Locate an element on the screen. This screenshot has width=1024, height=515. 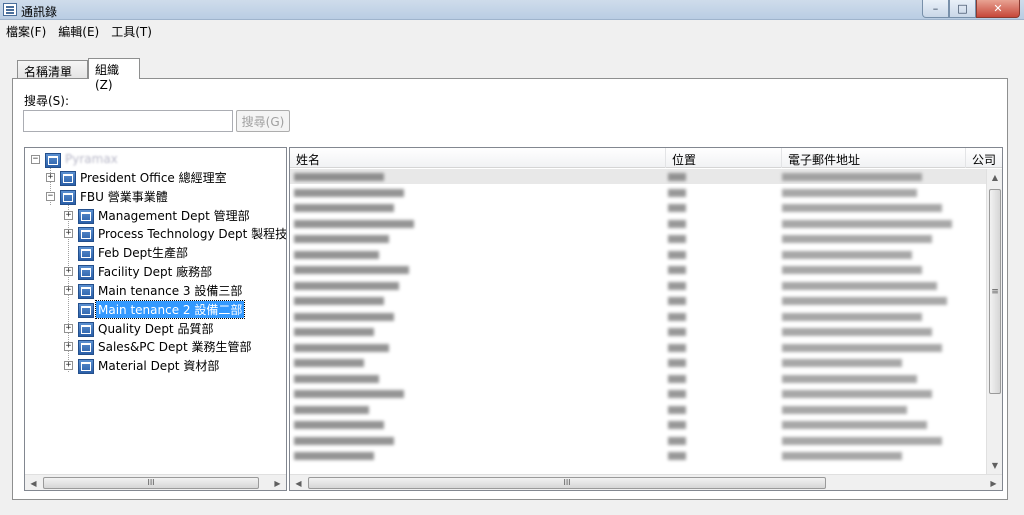
scrollbar-thumb: ≡ is located at coordinates (995, 291).